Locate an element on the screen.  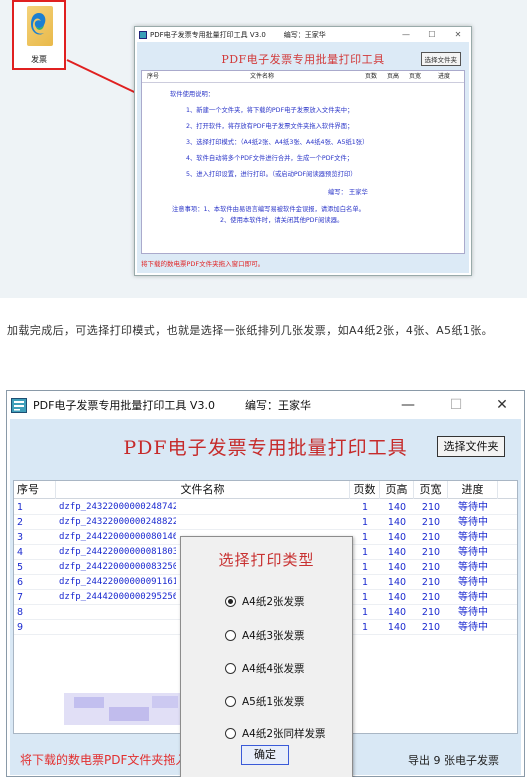
notice-line: 2、使用本软件时，请关闭其他PDF阅读器。 is located at coordinates (282, 220).